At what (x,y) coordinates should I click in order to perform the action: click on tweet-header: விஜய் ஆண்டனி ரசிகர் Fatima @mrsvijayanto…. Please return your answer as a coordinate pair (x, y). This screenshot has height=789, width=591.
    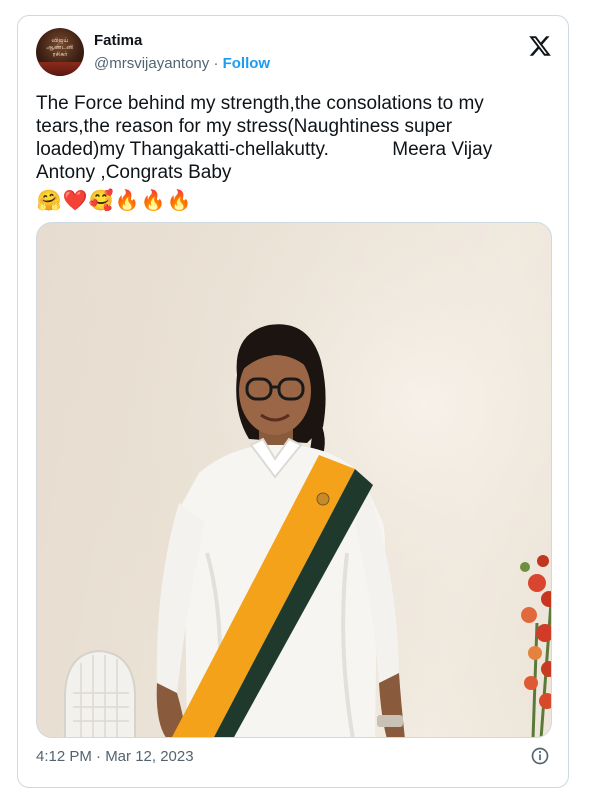
    Looking at the image, I should click on (294, 54).